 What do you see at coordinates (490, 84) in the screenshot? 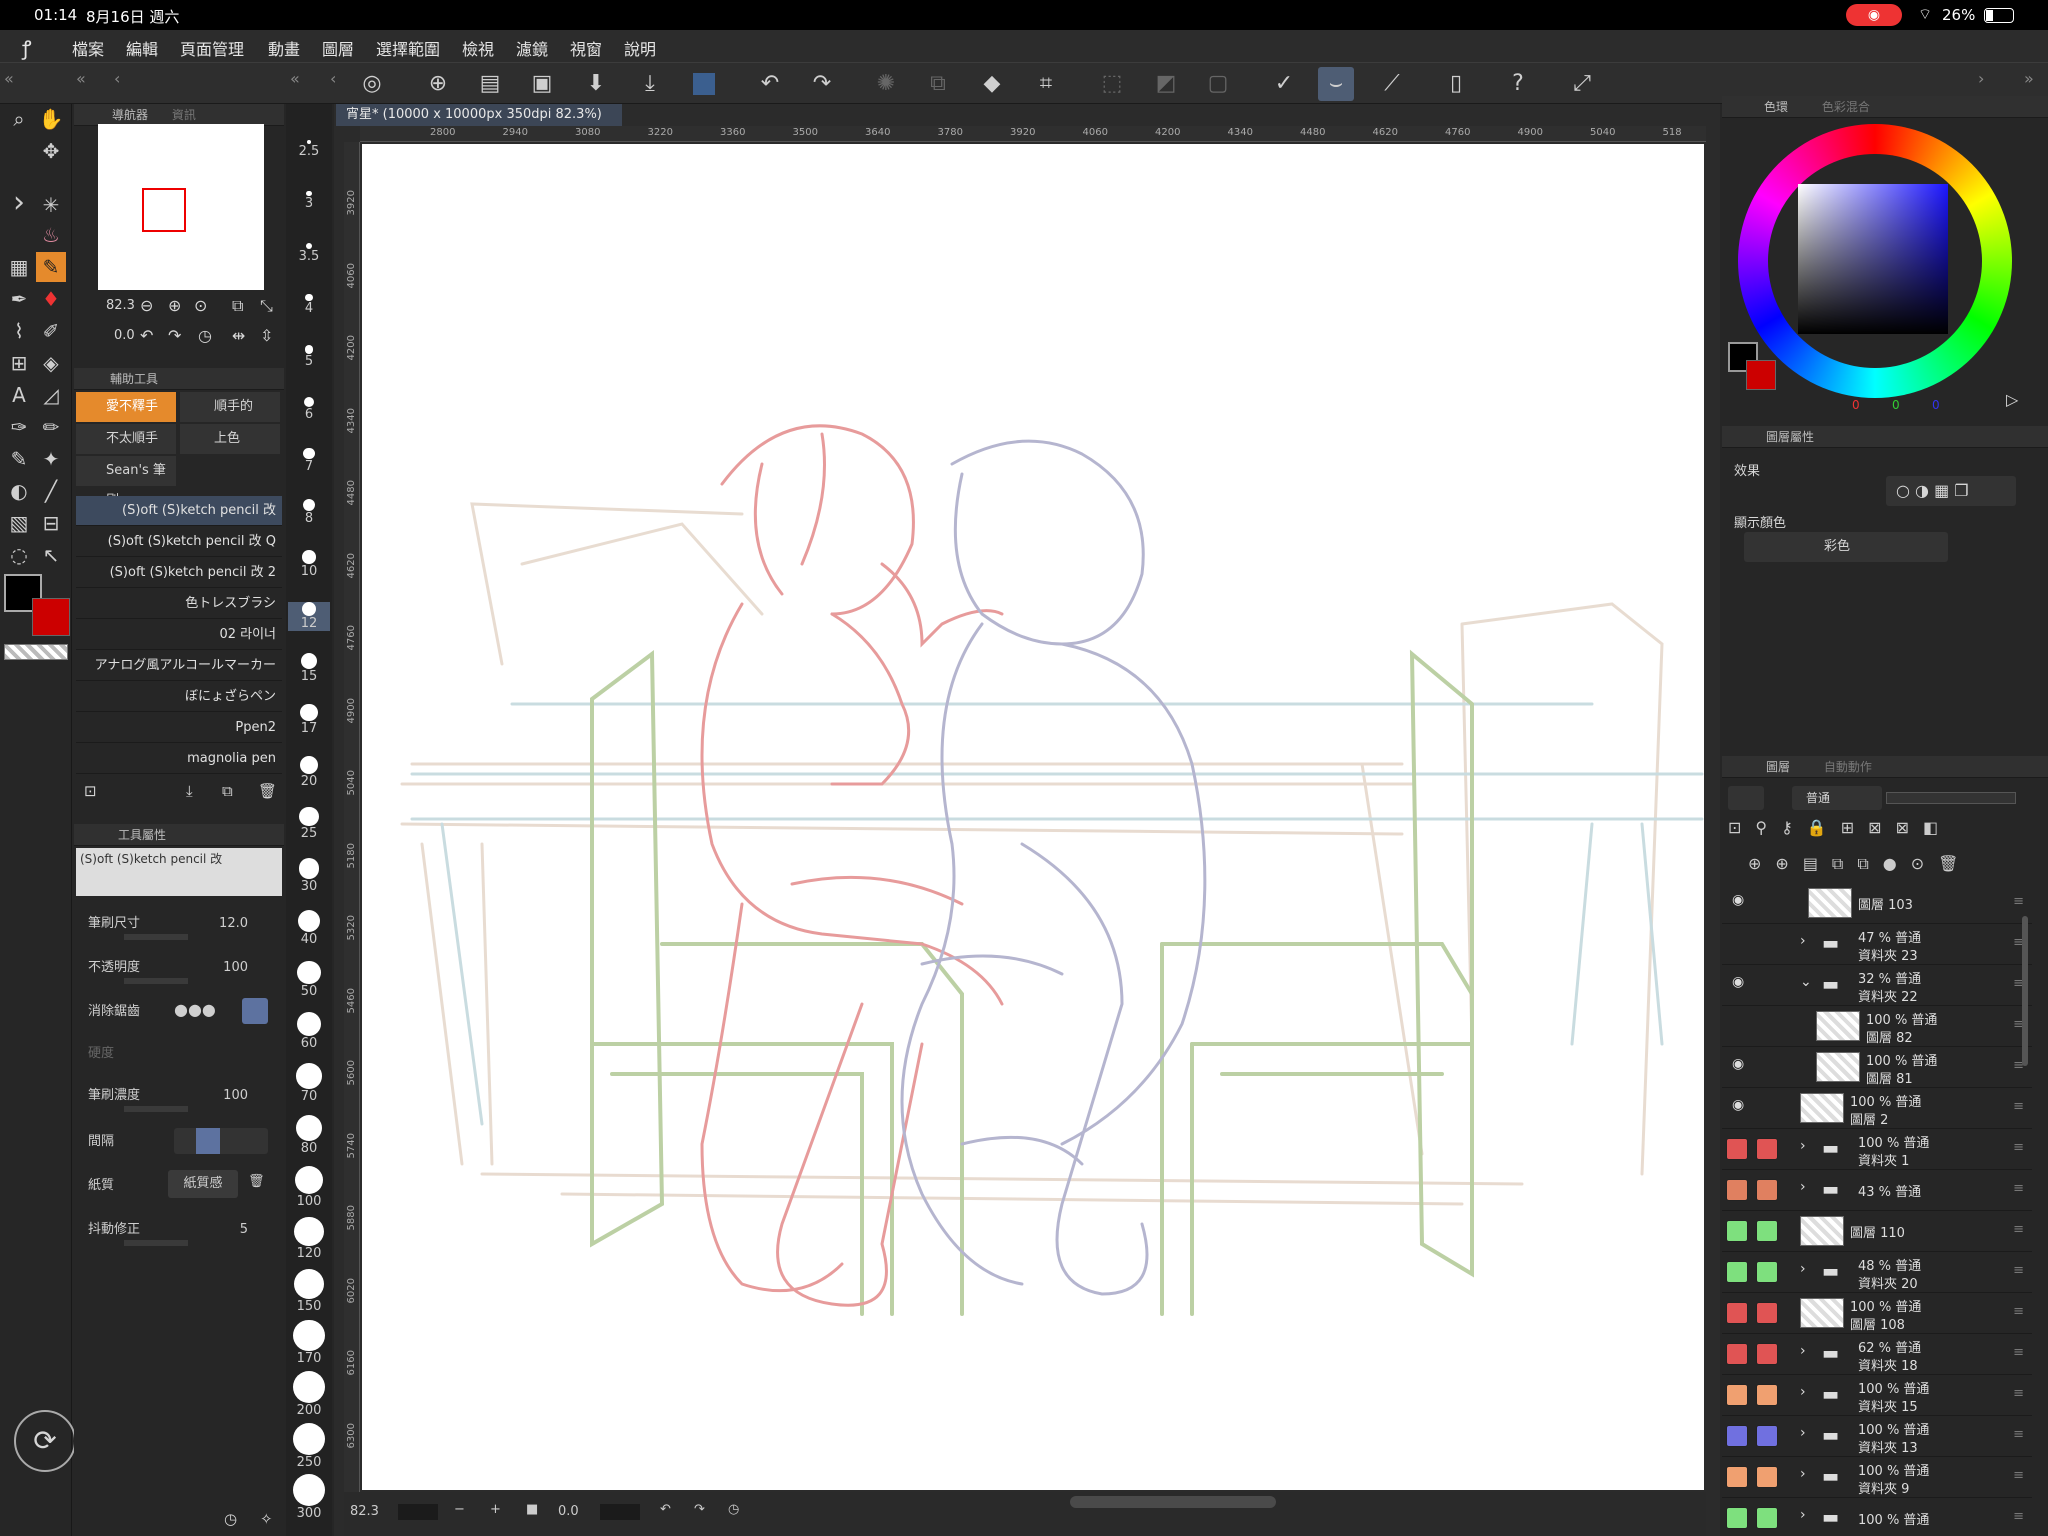
I see `open-file-icon: ▤` at bounding box center [490, 84].